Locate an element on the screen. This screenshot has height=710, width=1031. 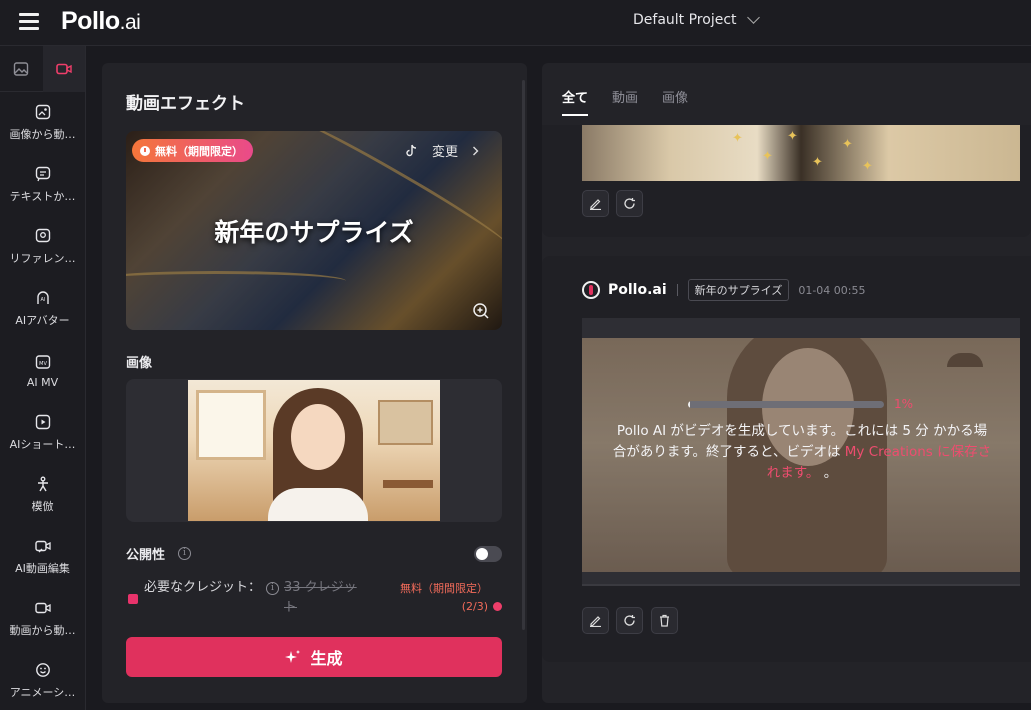
uploaded-image is located at coordinates (314, 450).